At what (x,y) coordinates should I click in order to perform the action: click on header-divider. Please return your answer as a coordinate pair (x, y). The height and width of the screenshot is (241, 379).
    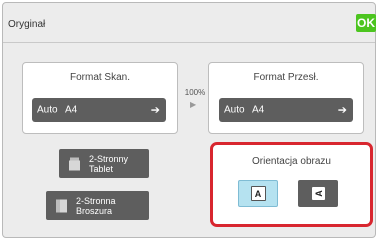
    Looking at the image, I should click on (189, 42).